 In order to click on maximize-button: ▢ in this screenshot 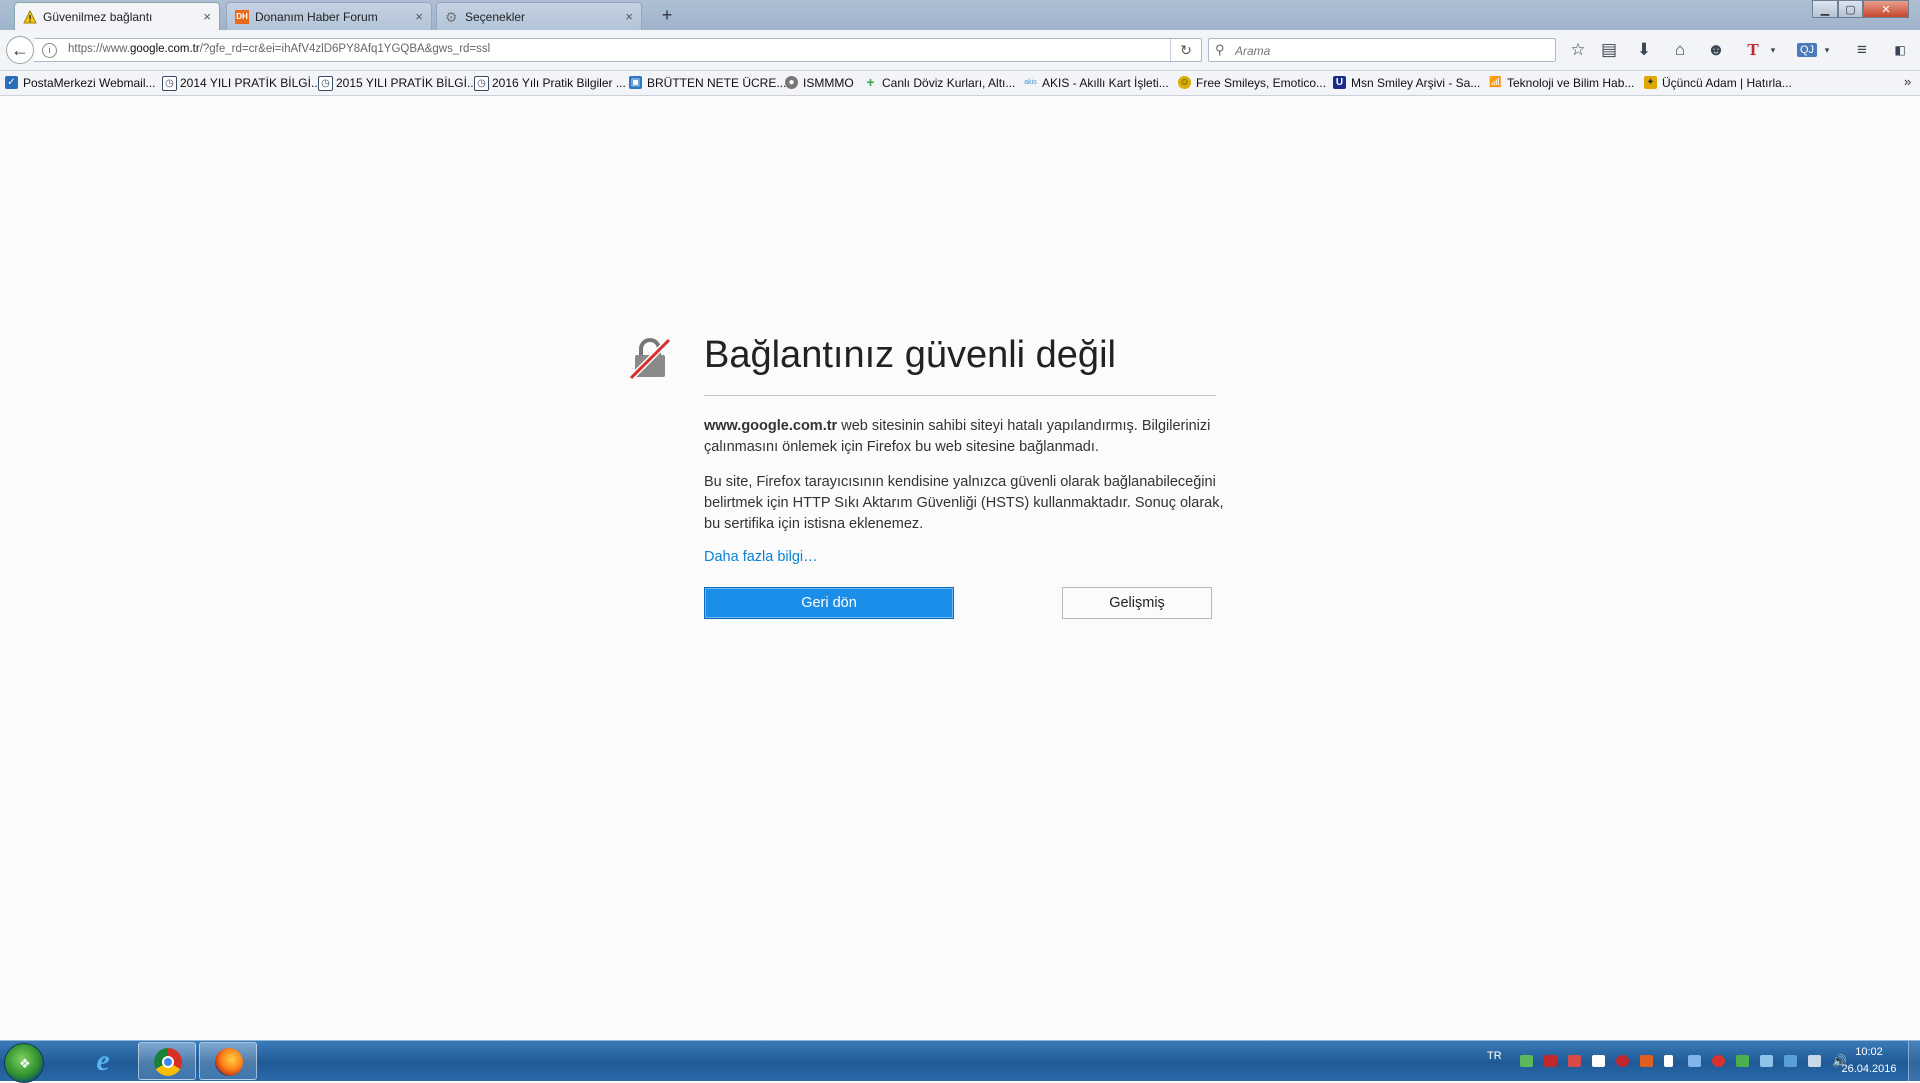, I will do `click(1850, 9)`.